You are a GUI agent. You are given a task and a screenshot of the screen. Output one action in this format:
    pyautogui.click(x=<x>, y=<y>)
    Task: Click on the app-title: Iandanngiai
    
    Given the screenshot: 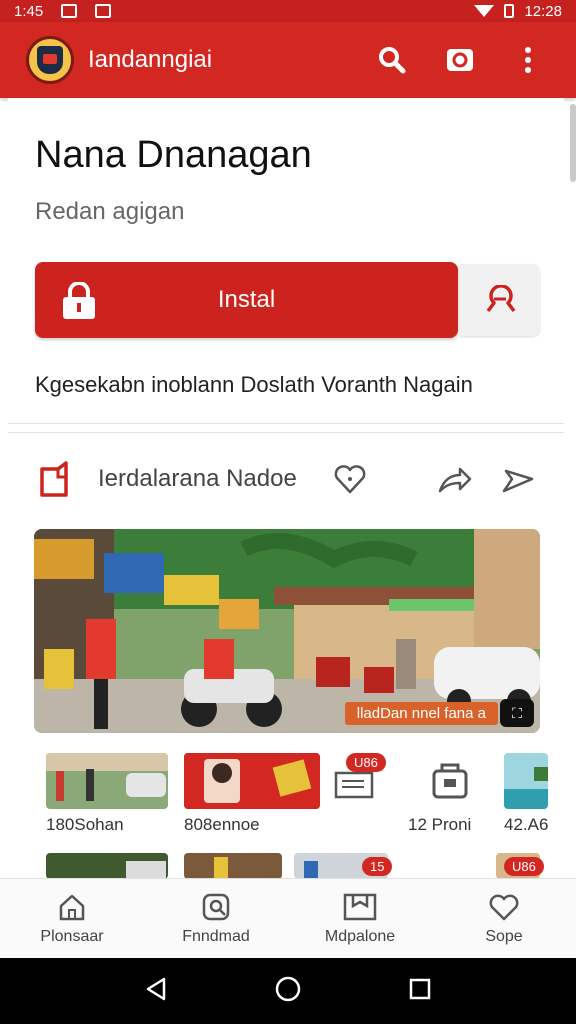 What is the action you would take?
    pyautogui.click(x=150, y=59)
    